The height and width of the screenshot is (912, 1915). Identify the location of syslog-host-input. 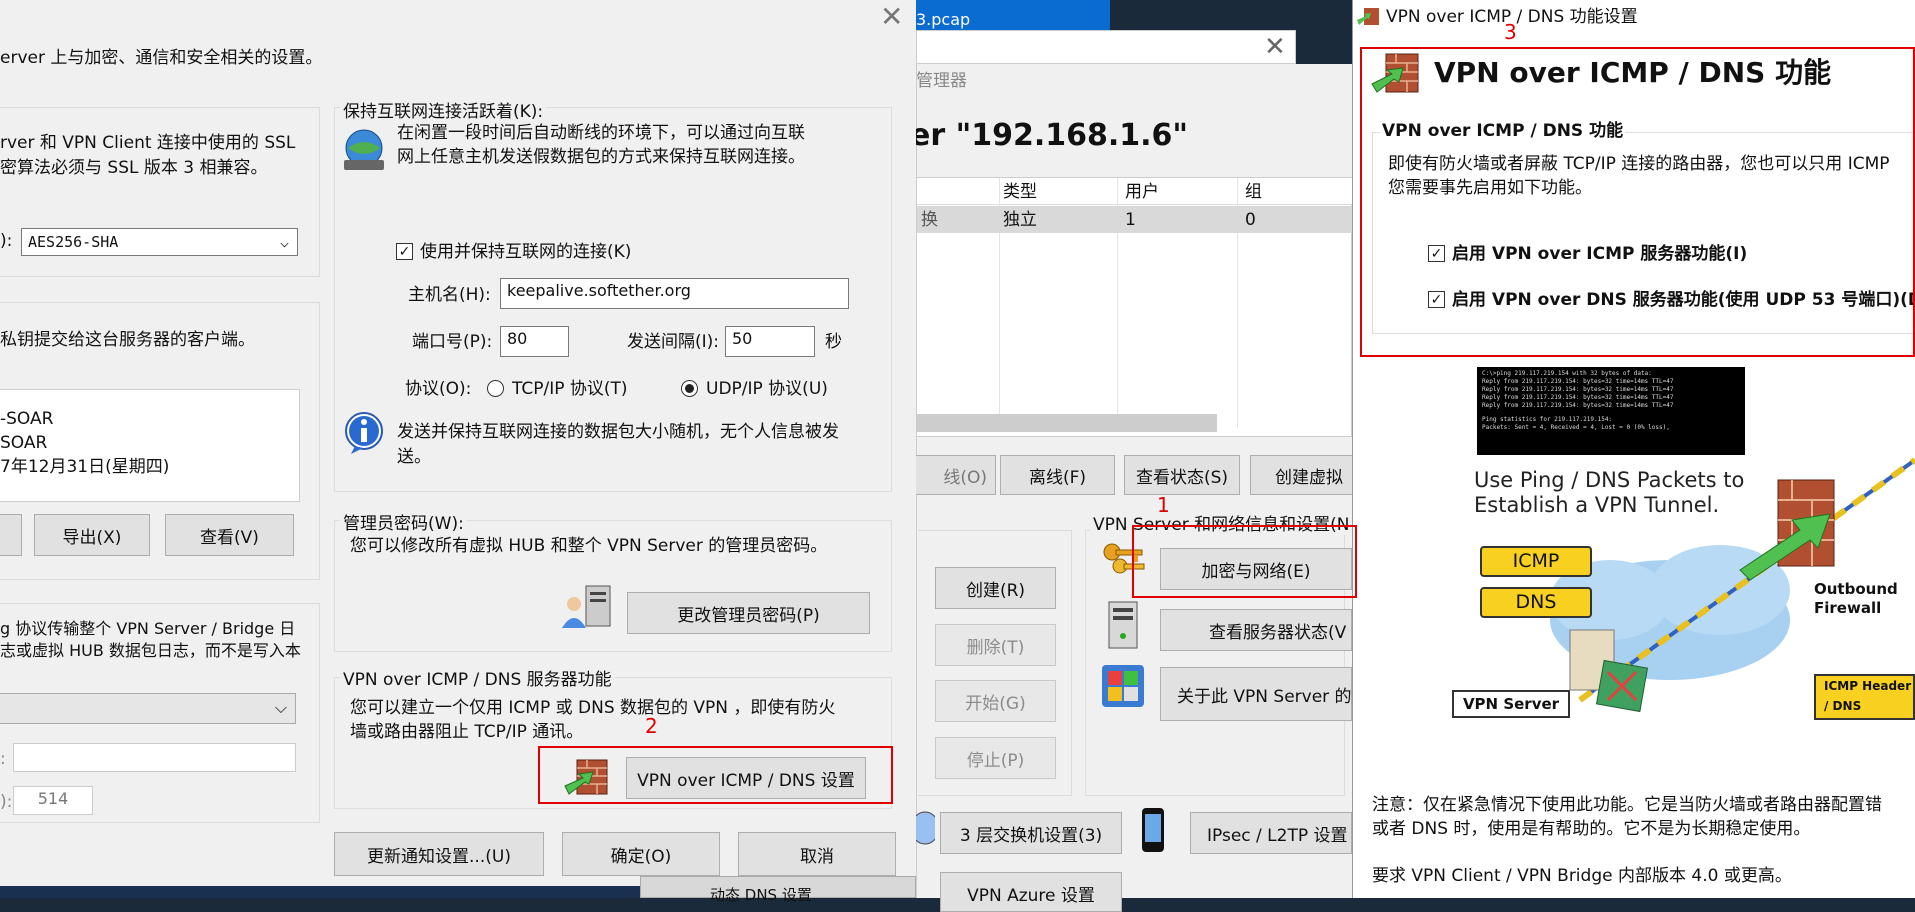
(154, 757).